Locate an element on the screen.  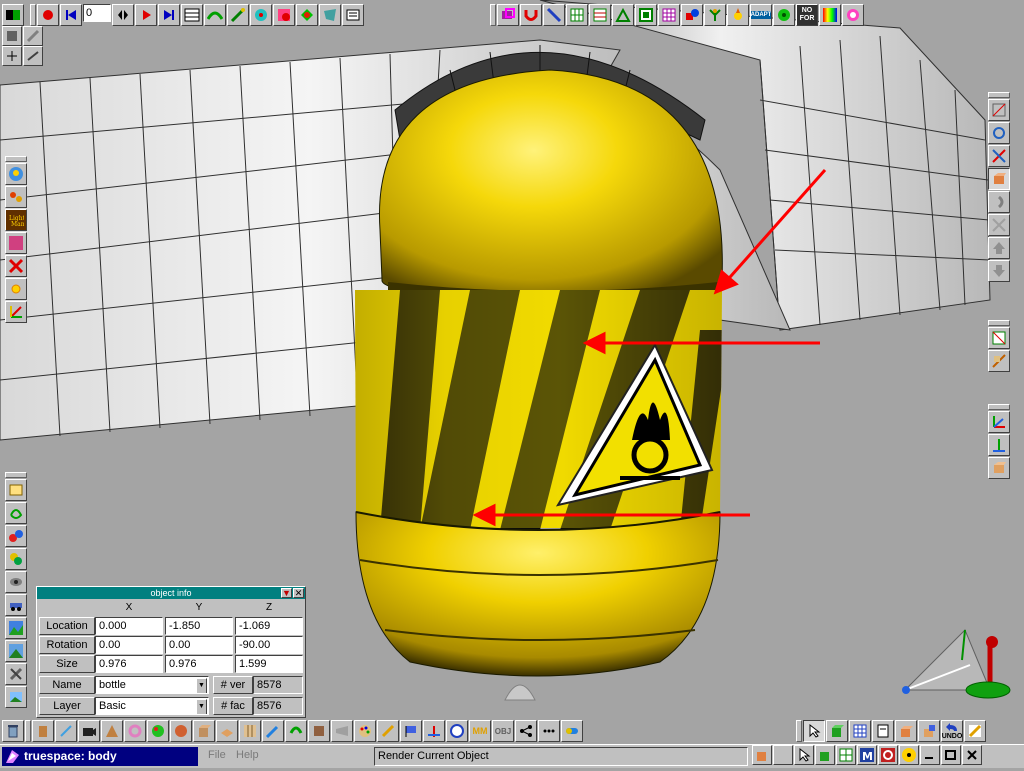
glue-icon is located at coordinates (999, 338).